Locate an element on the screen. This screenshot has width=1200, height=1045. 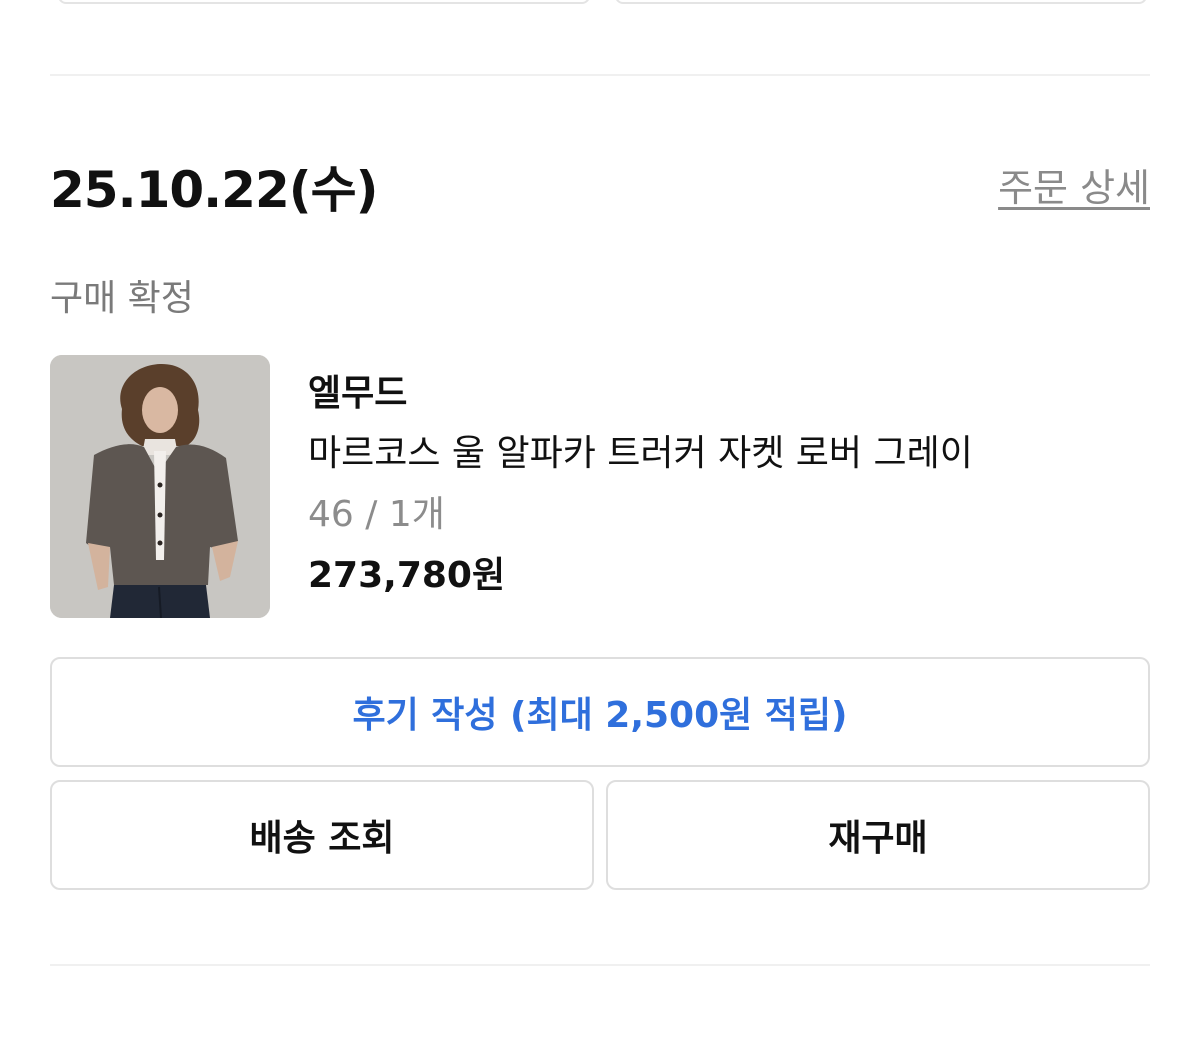
product-brand: 엘무드 is located at coordinates (728, 394).